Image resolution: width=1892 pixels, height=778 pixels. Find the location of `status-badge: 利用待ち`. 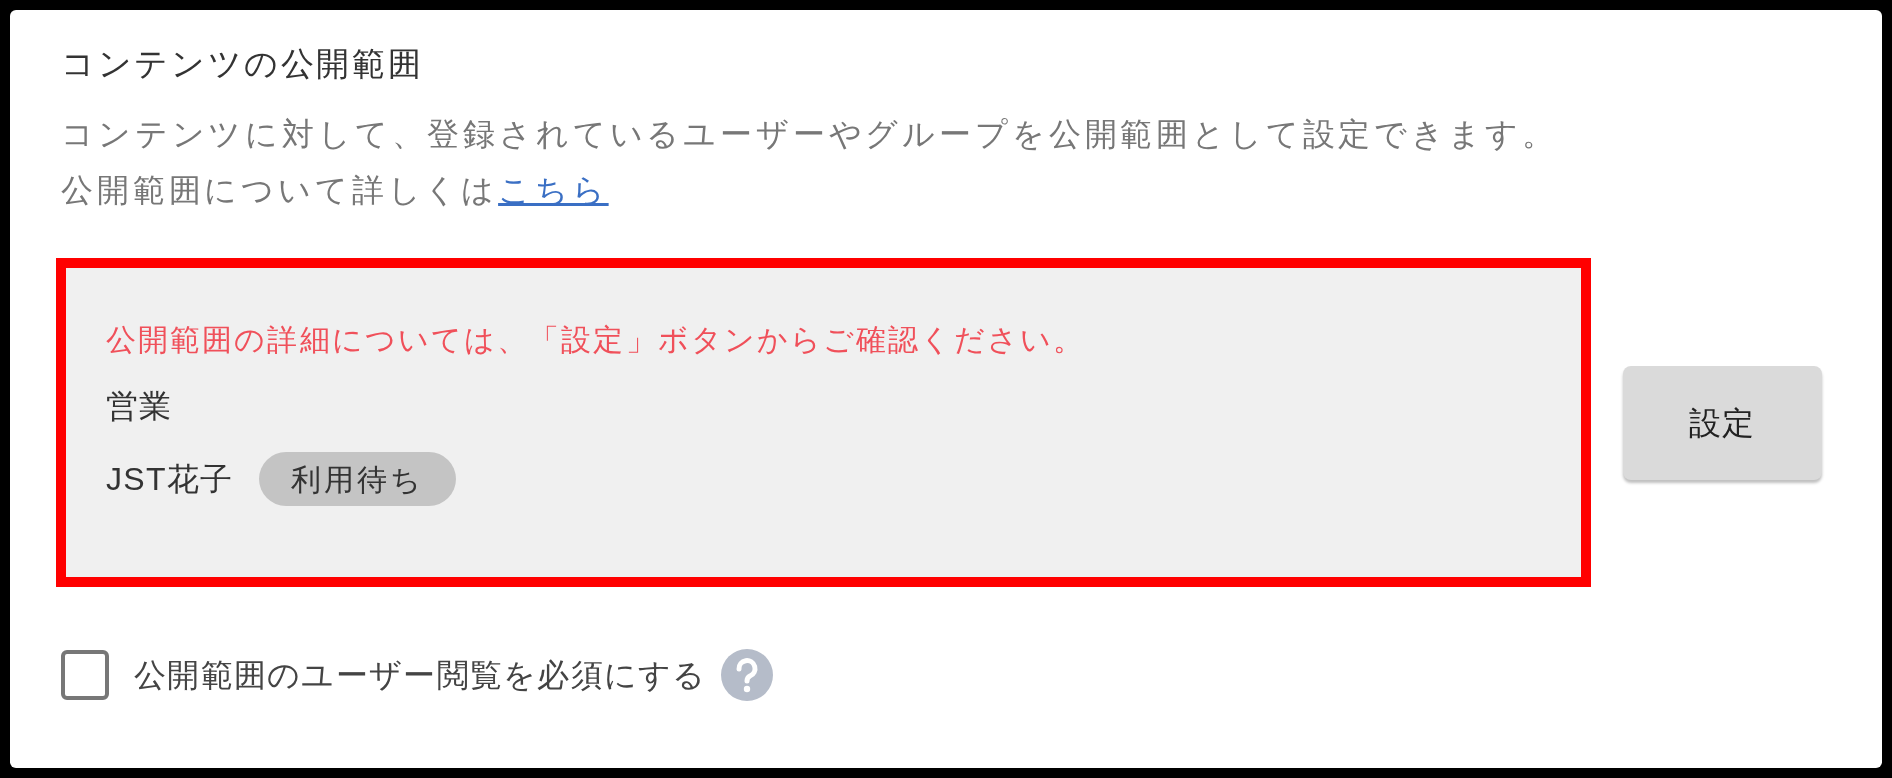

status-badge: 利用待ち is located at coordinates (358, 479).